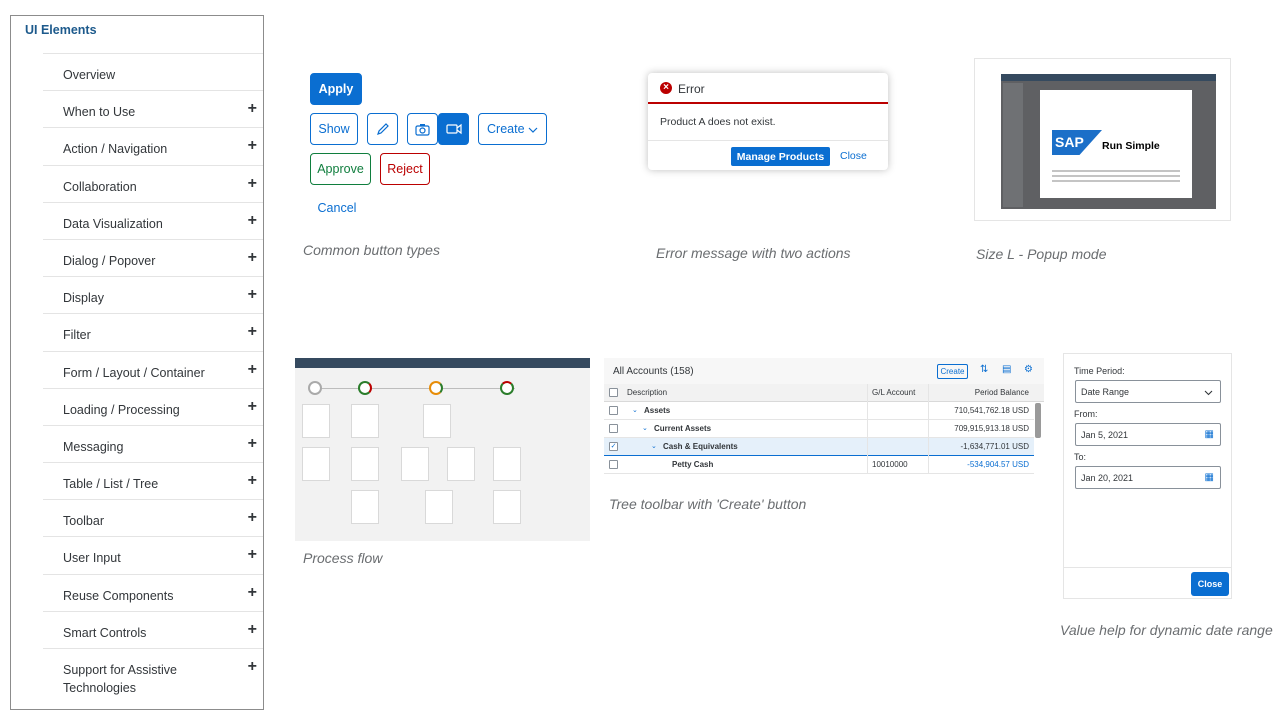 This screenshot has width=1280, height=720. What do you see at coordinates (153, 370) in the screenshot?
I see `sidebar-item-form-layout-container: Form / Layout / Container +` at bounding box center [153, 370].